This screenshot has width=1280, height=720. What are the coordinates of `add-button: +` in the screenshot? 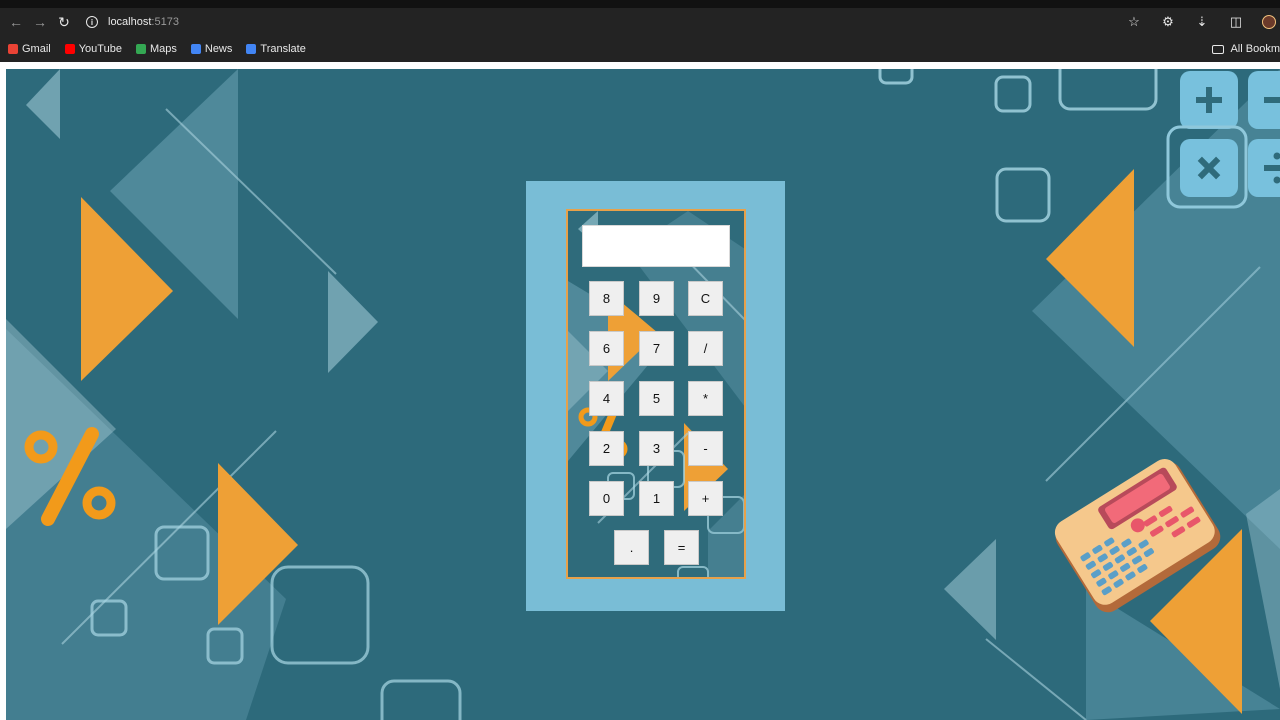 It's located at (705, 498).